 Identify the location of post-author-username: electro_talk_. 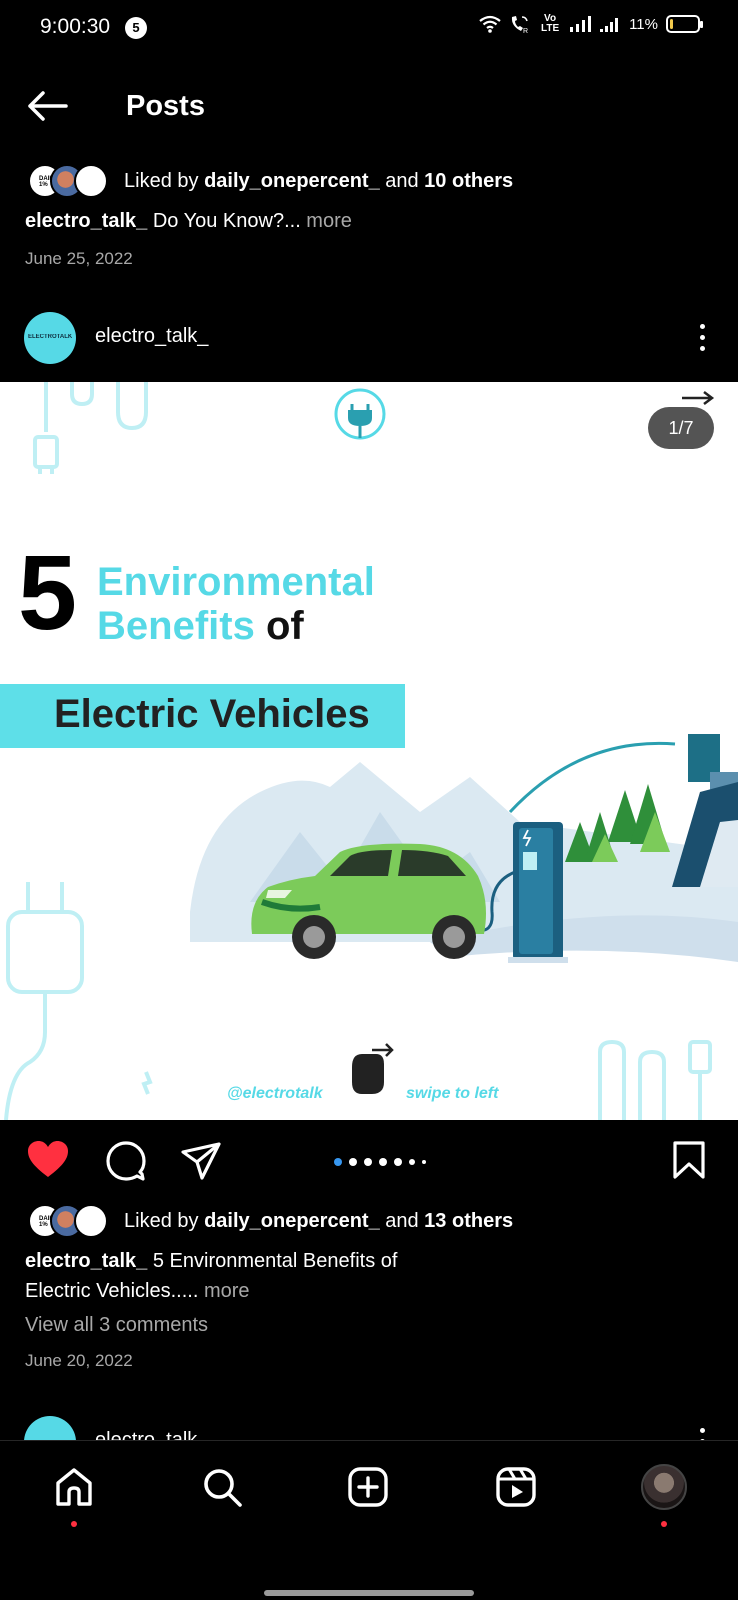
(151, 336).